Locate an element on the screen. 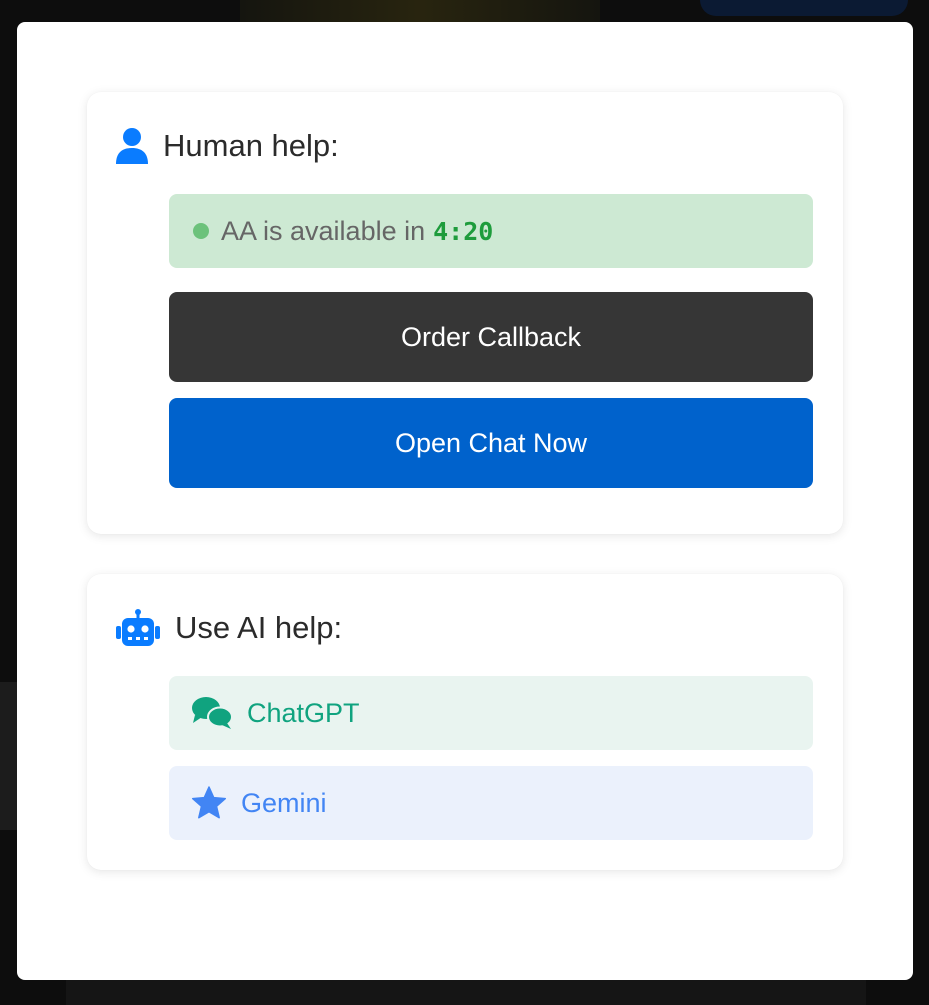  status-dot-icon is located at coordinates (201, 231).